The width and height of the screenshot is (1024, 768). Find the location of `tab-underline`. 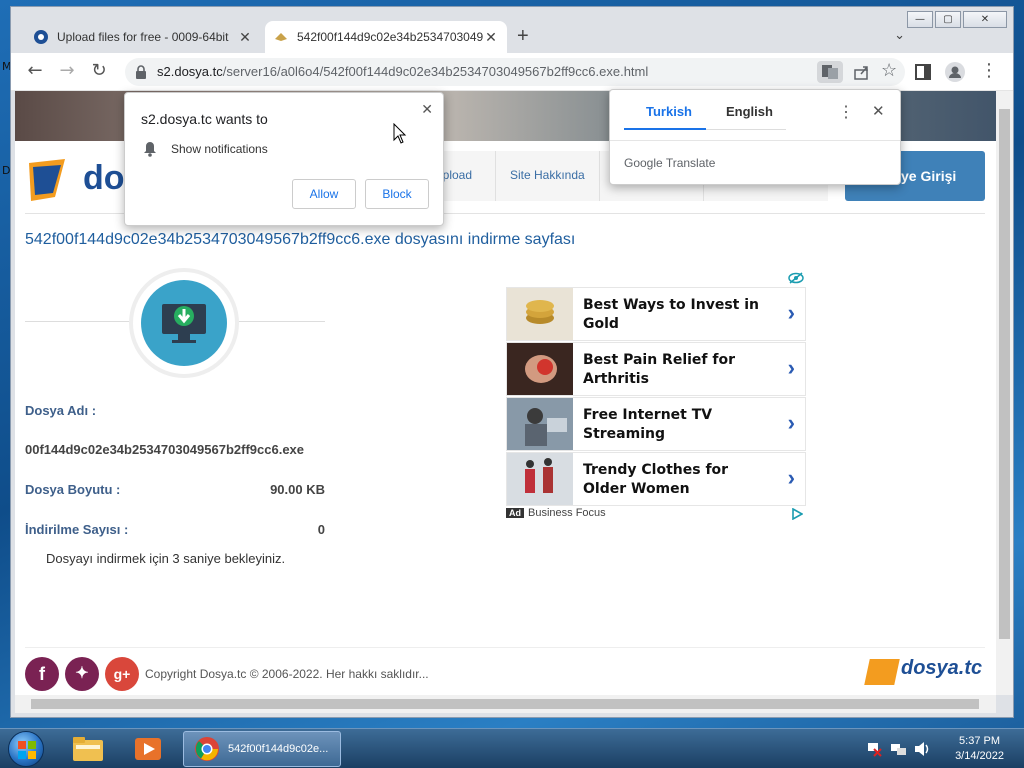

tab-underline is located at coordinates (746, 129).